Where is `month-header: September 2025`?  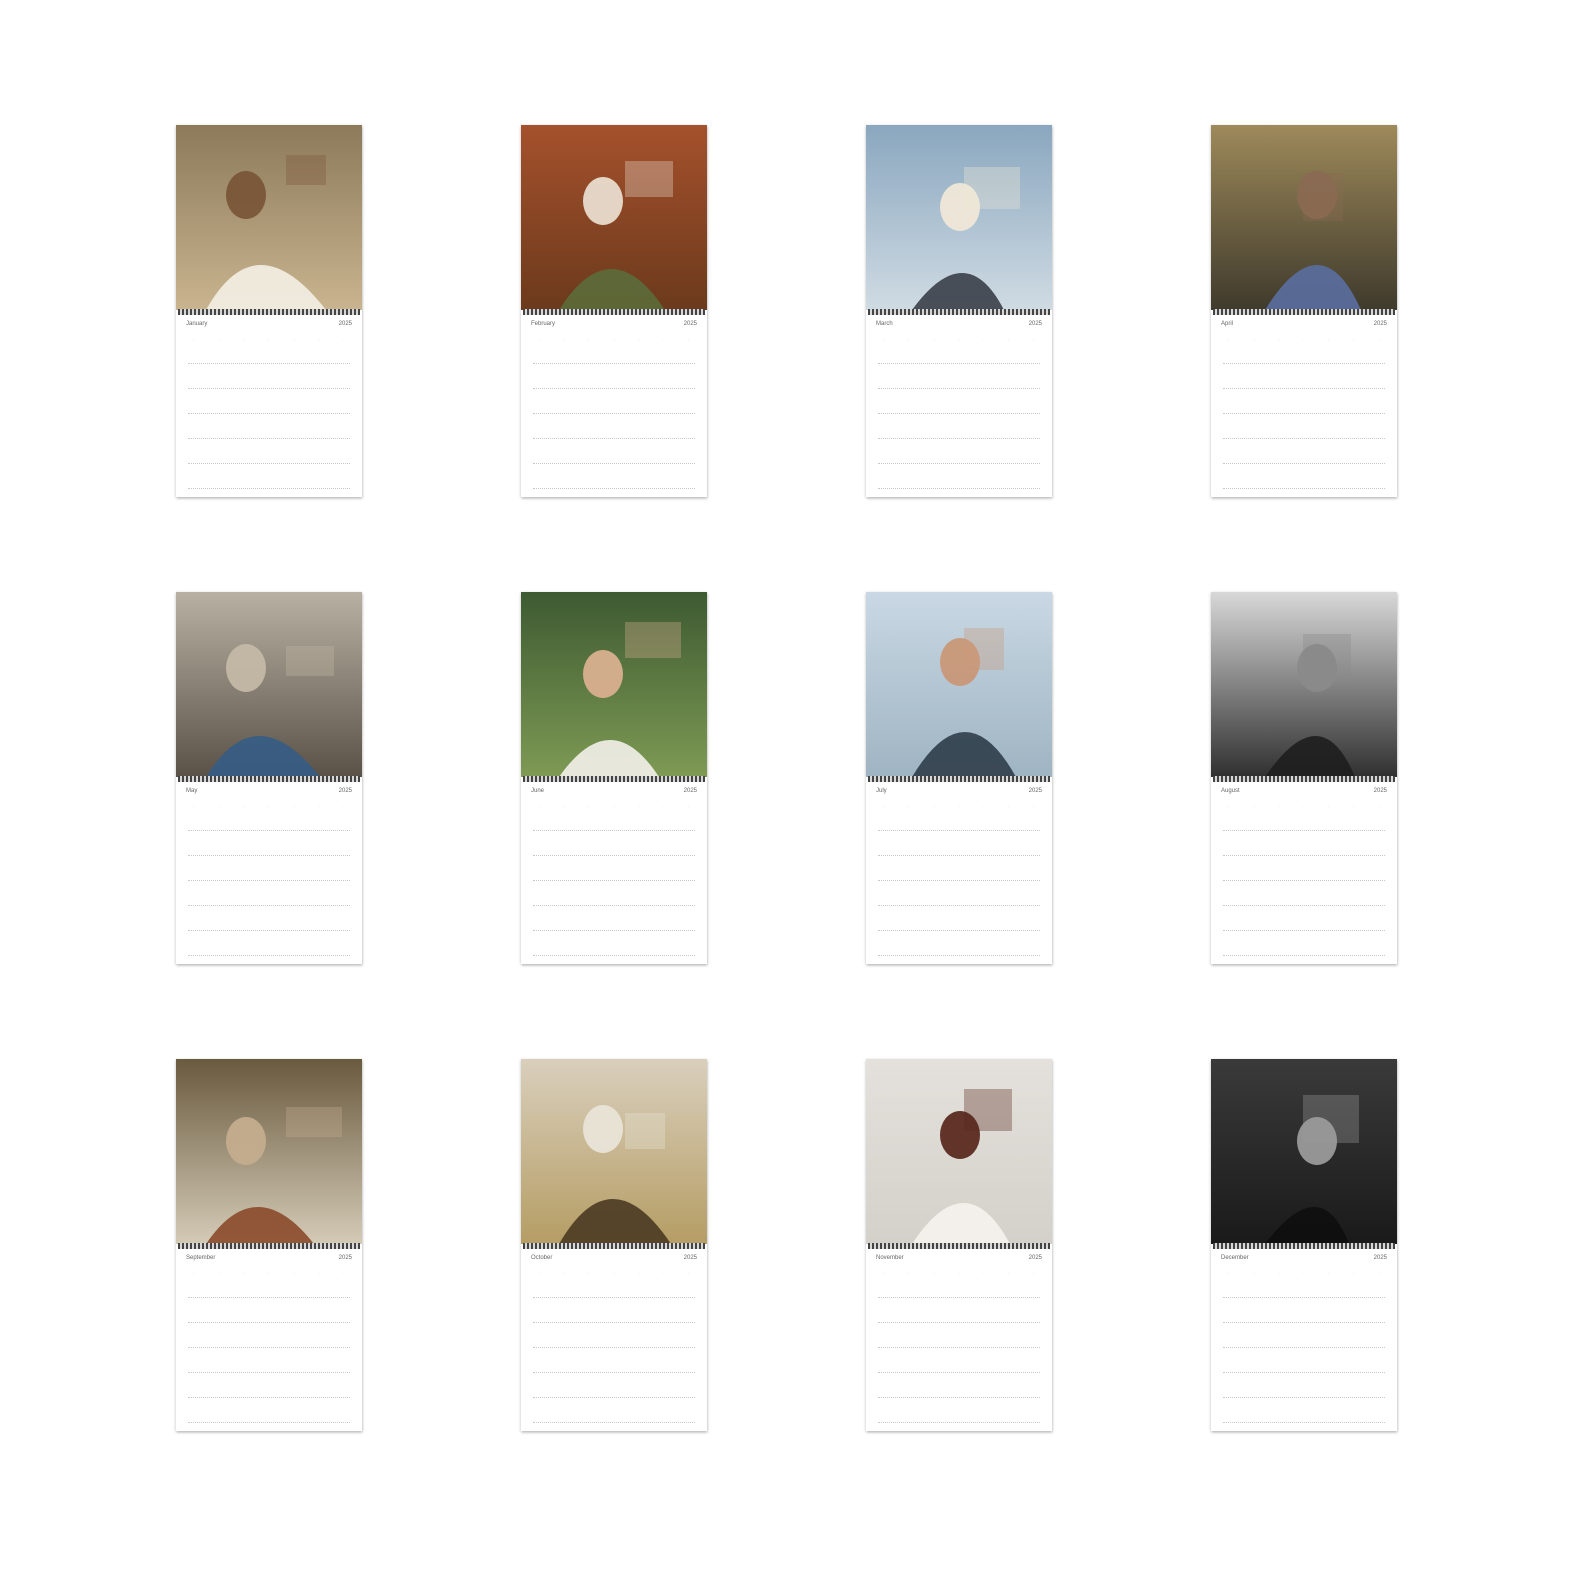
month-header: September 2025 is located at coordinates (269, 1260).